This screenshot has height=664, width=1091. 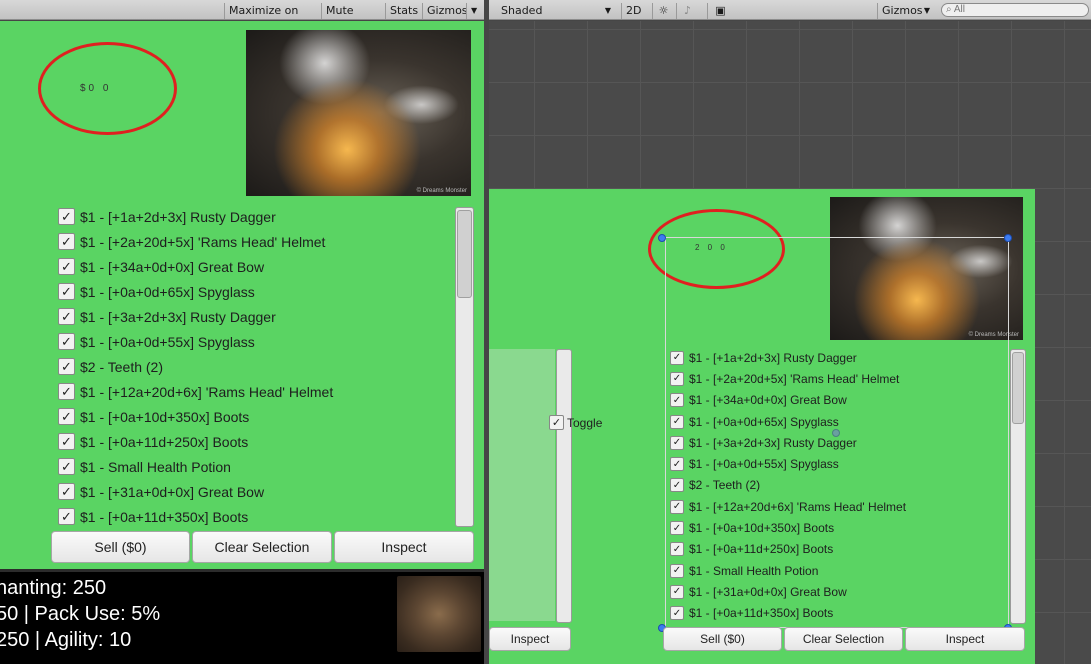 I want to click on scene-inspect-button: Inspect, so click(x=965, y=639).